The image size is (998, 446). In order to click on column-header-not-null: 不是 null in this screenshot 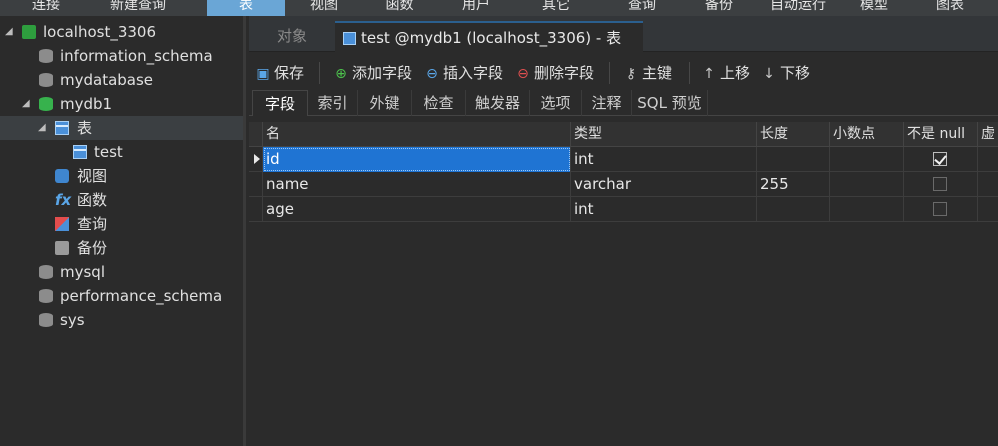, I will do `click(941, 134)`.